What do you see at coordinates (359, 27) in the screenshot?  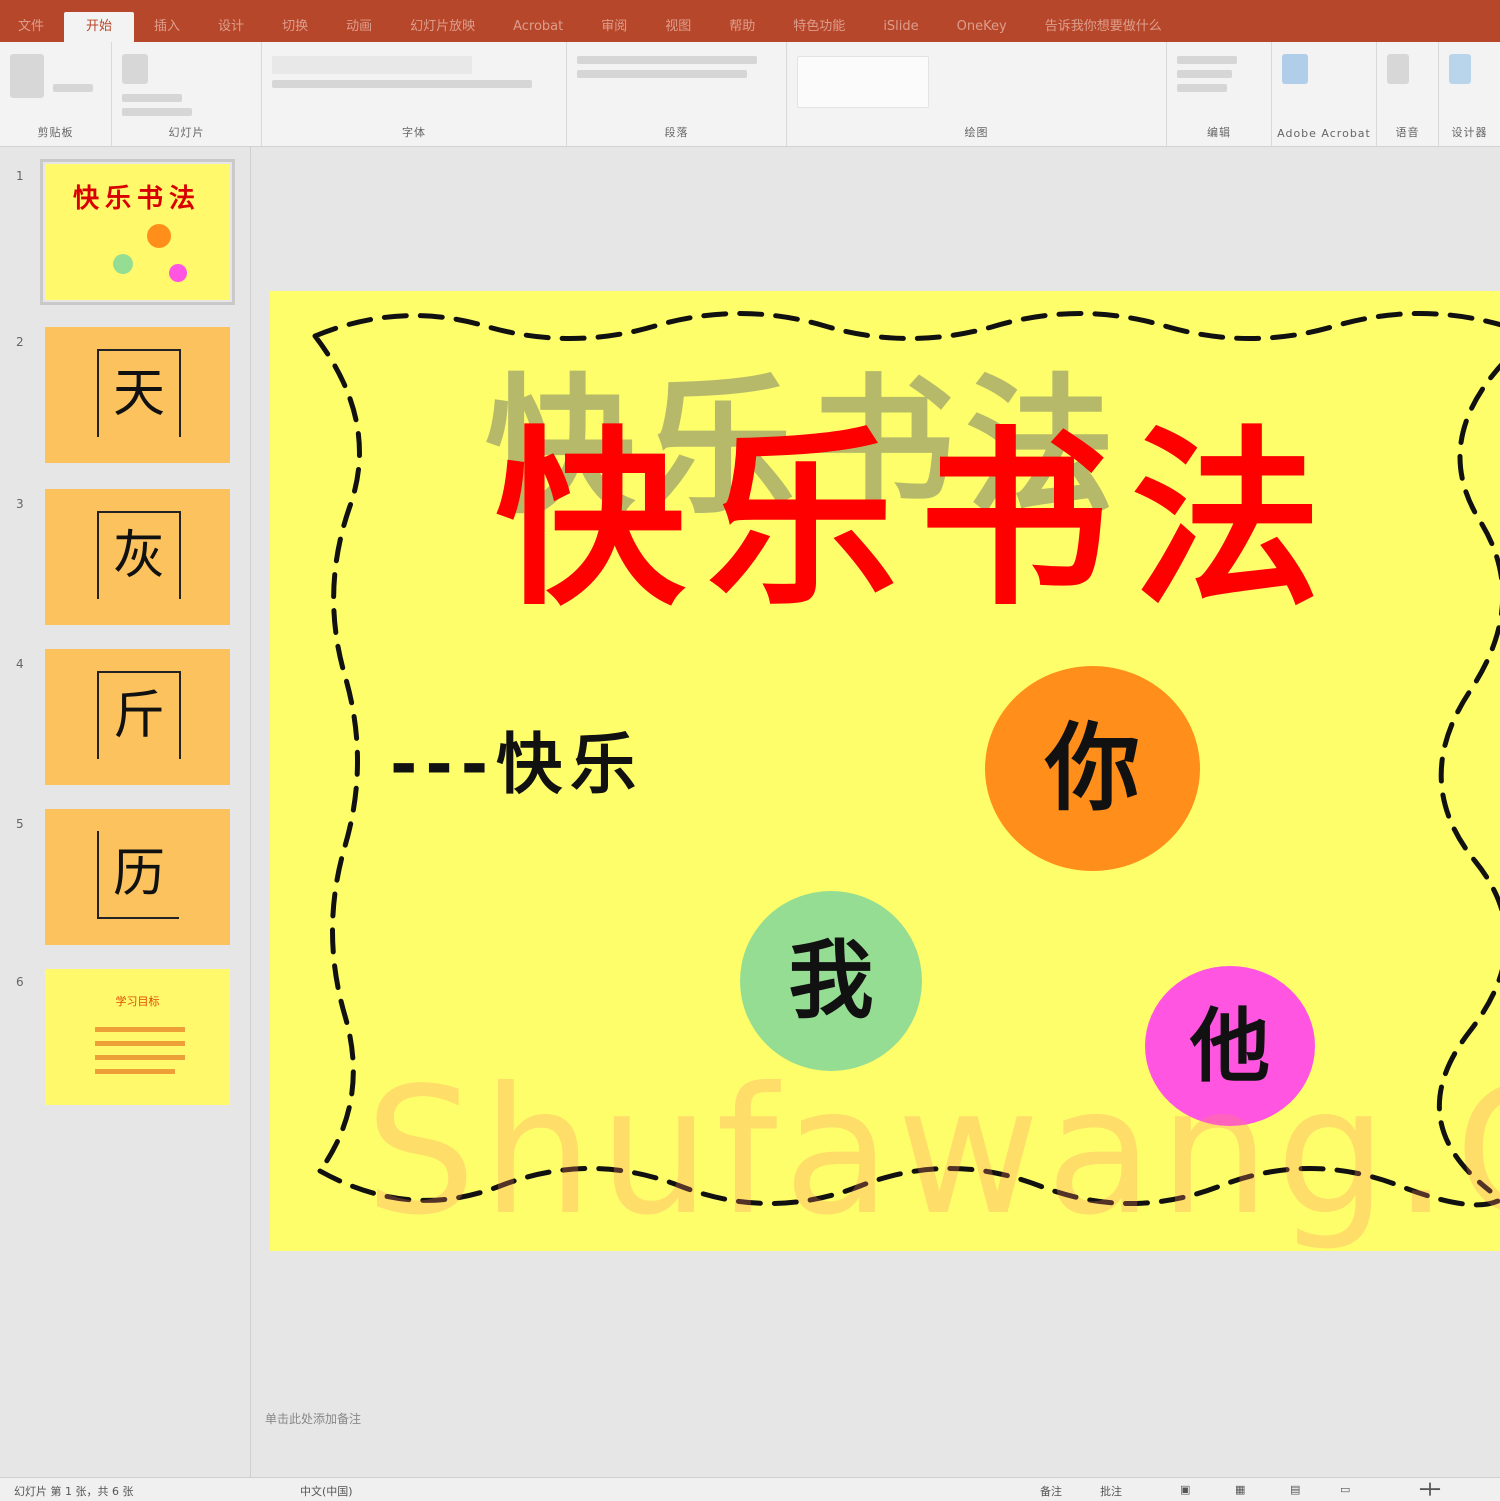 I see `tab-animations: 动画` at bounding box center [359, 27].